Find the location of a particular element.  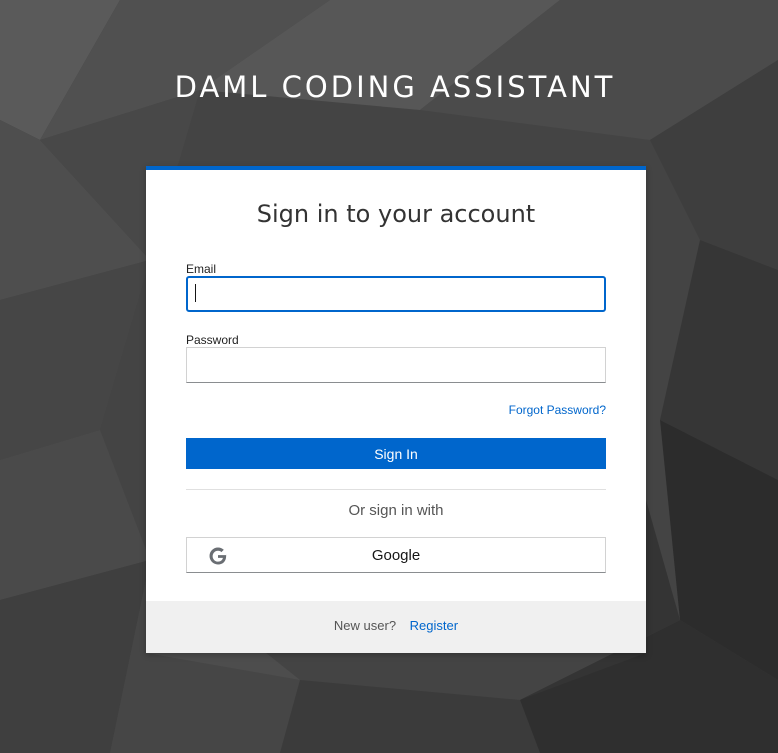

app-title: DAML CODING ASSISTANT is located at coordinates (395, 87).